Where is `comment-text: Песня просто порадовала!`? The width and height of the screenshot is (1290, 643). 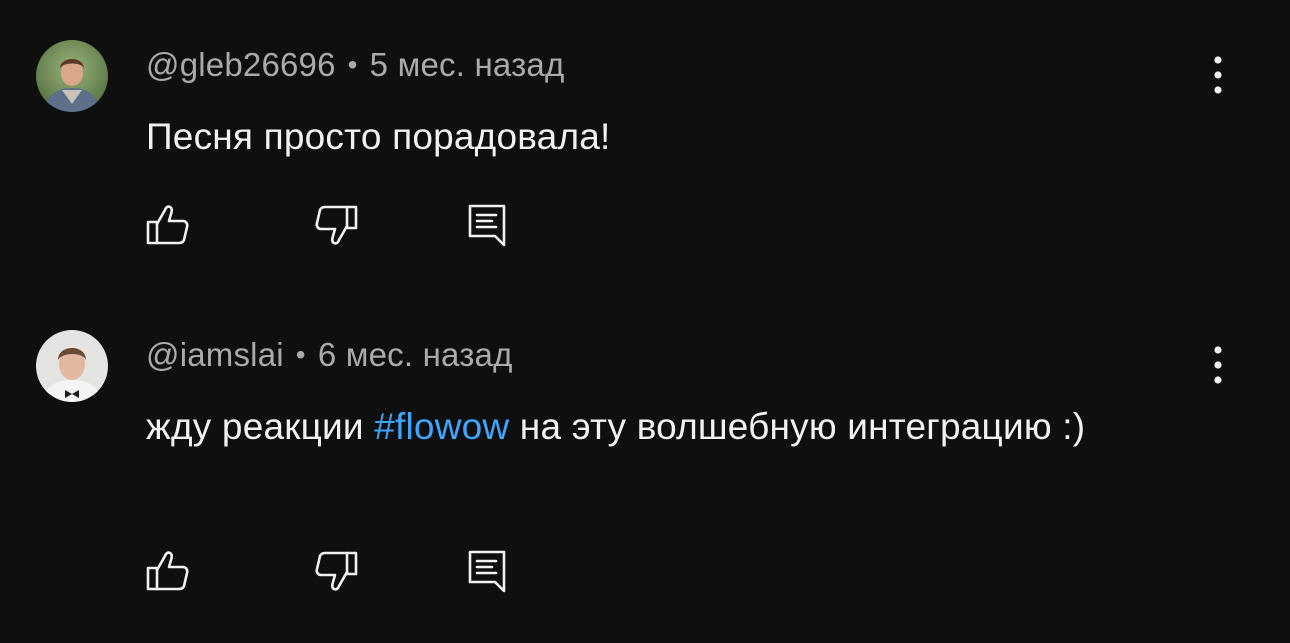
comment-text: Песня просто порадовала! is located at coordinates (646, 137).